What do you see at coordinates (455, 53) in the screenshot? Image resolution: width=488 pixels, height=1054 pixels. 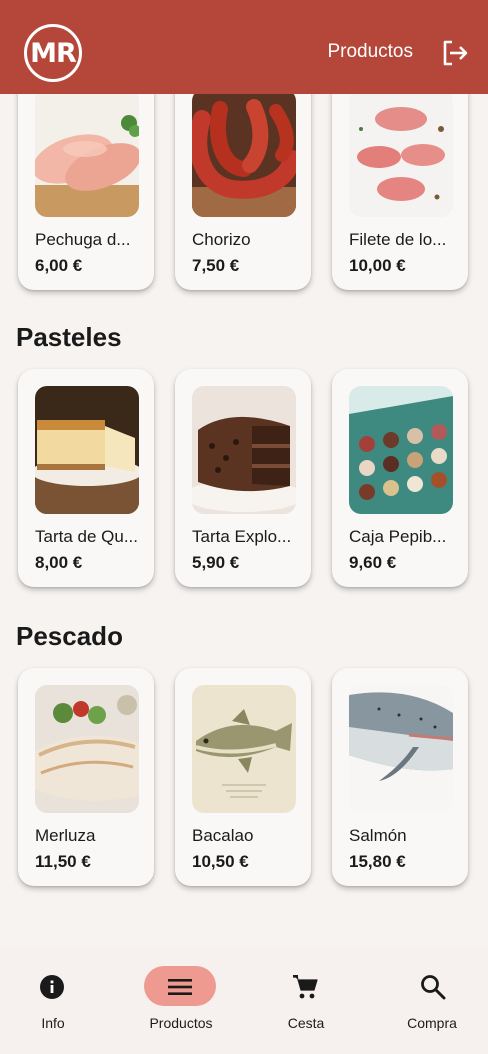 I see `logout-icon` at bounding box center [455, 53].